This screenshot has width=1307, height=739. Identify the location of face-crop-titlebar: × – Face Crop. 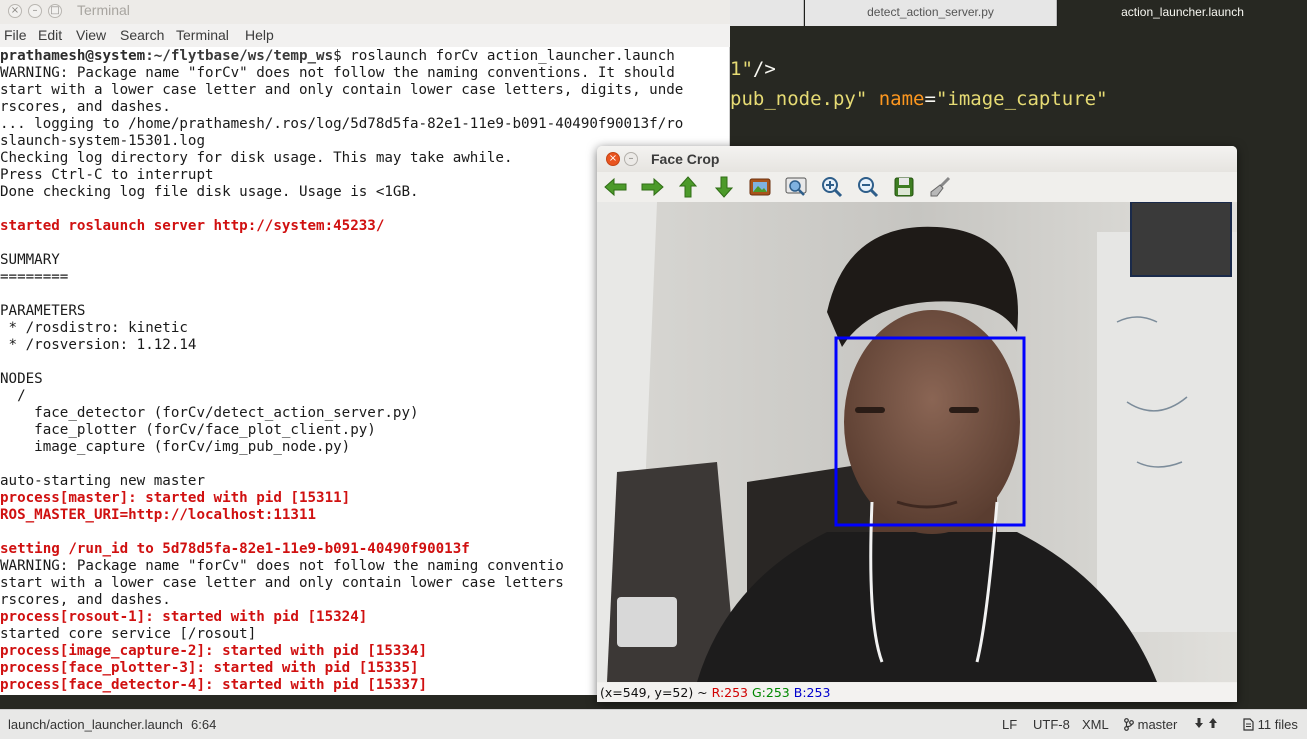
(917, 159).